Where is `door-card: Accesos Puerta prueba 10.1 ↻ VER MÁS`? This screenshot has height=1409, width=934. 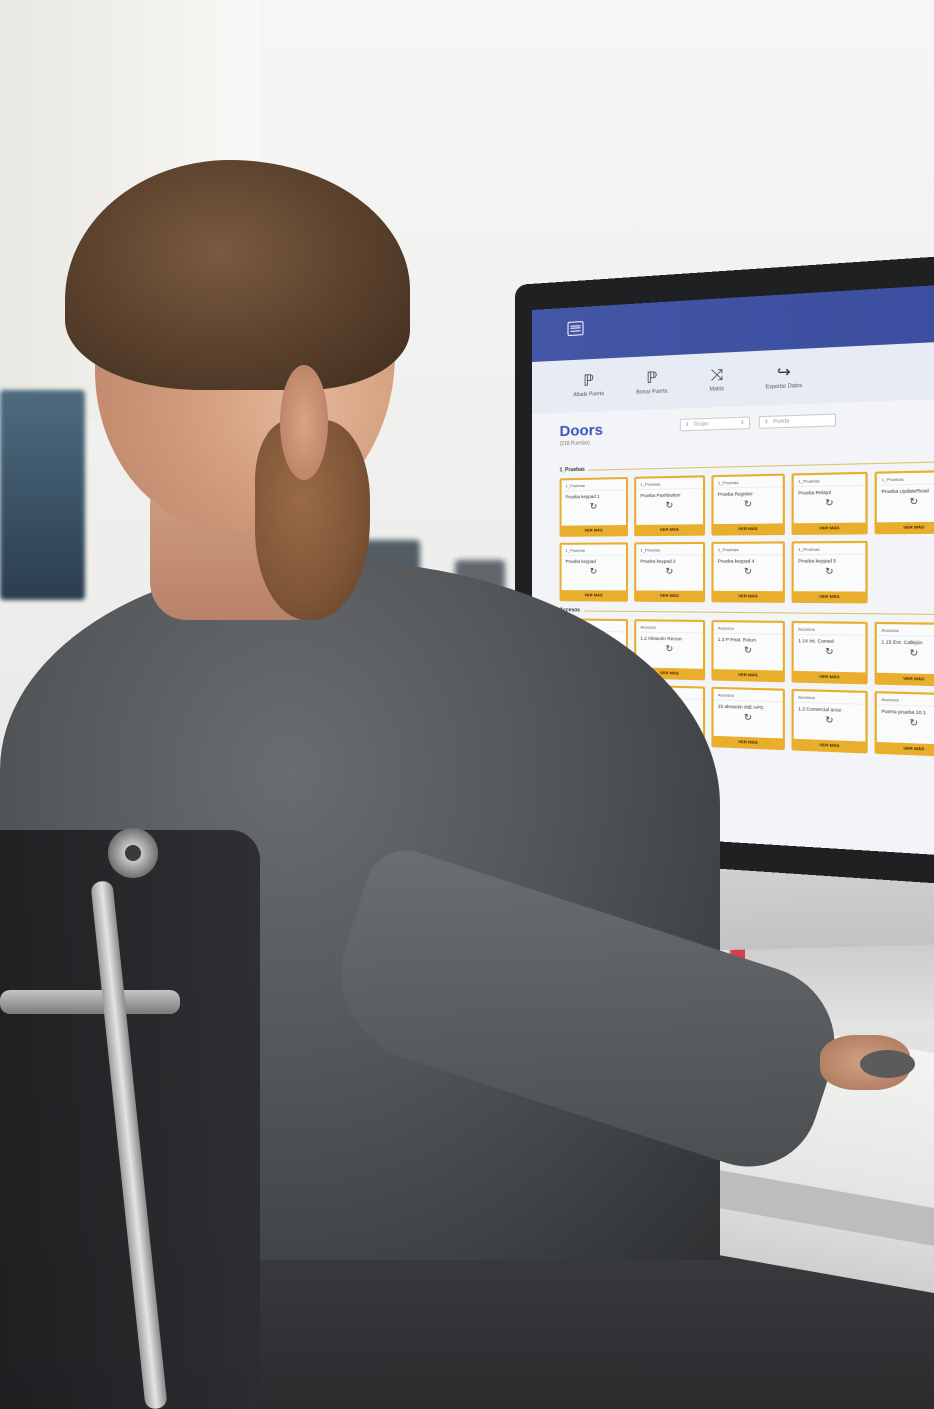 door-card: Accesos Puerta prueba 10.1 ↻ VER MÁS is located at coordinates (904, 724).